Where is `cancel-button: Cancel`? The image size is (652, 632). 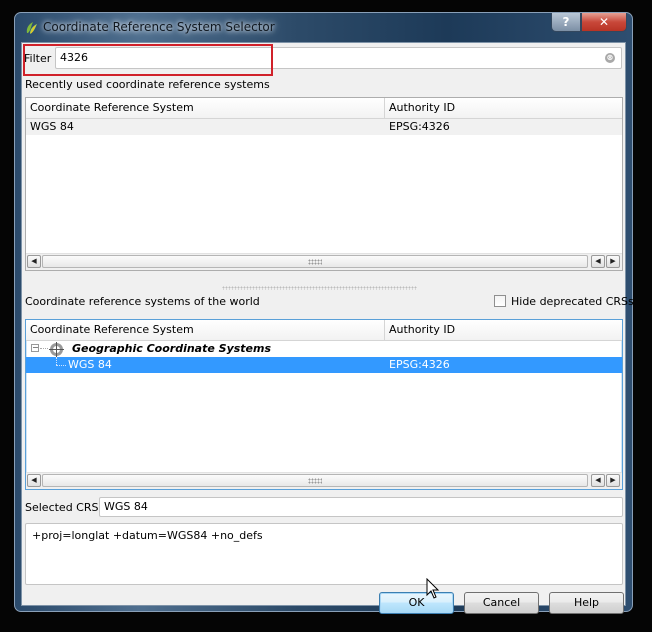 cancel-button: Cancel is located at coordinates (501, 603).